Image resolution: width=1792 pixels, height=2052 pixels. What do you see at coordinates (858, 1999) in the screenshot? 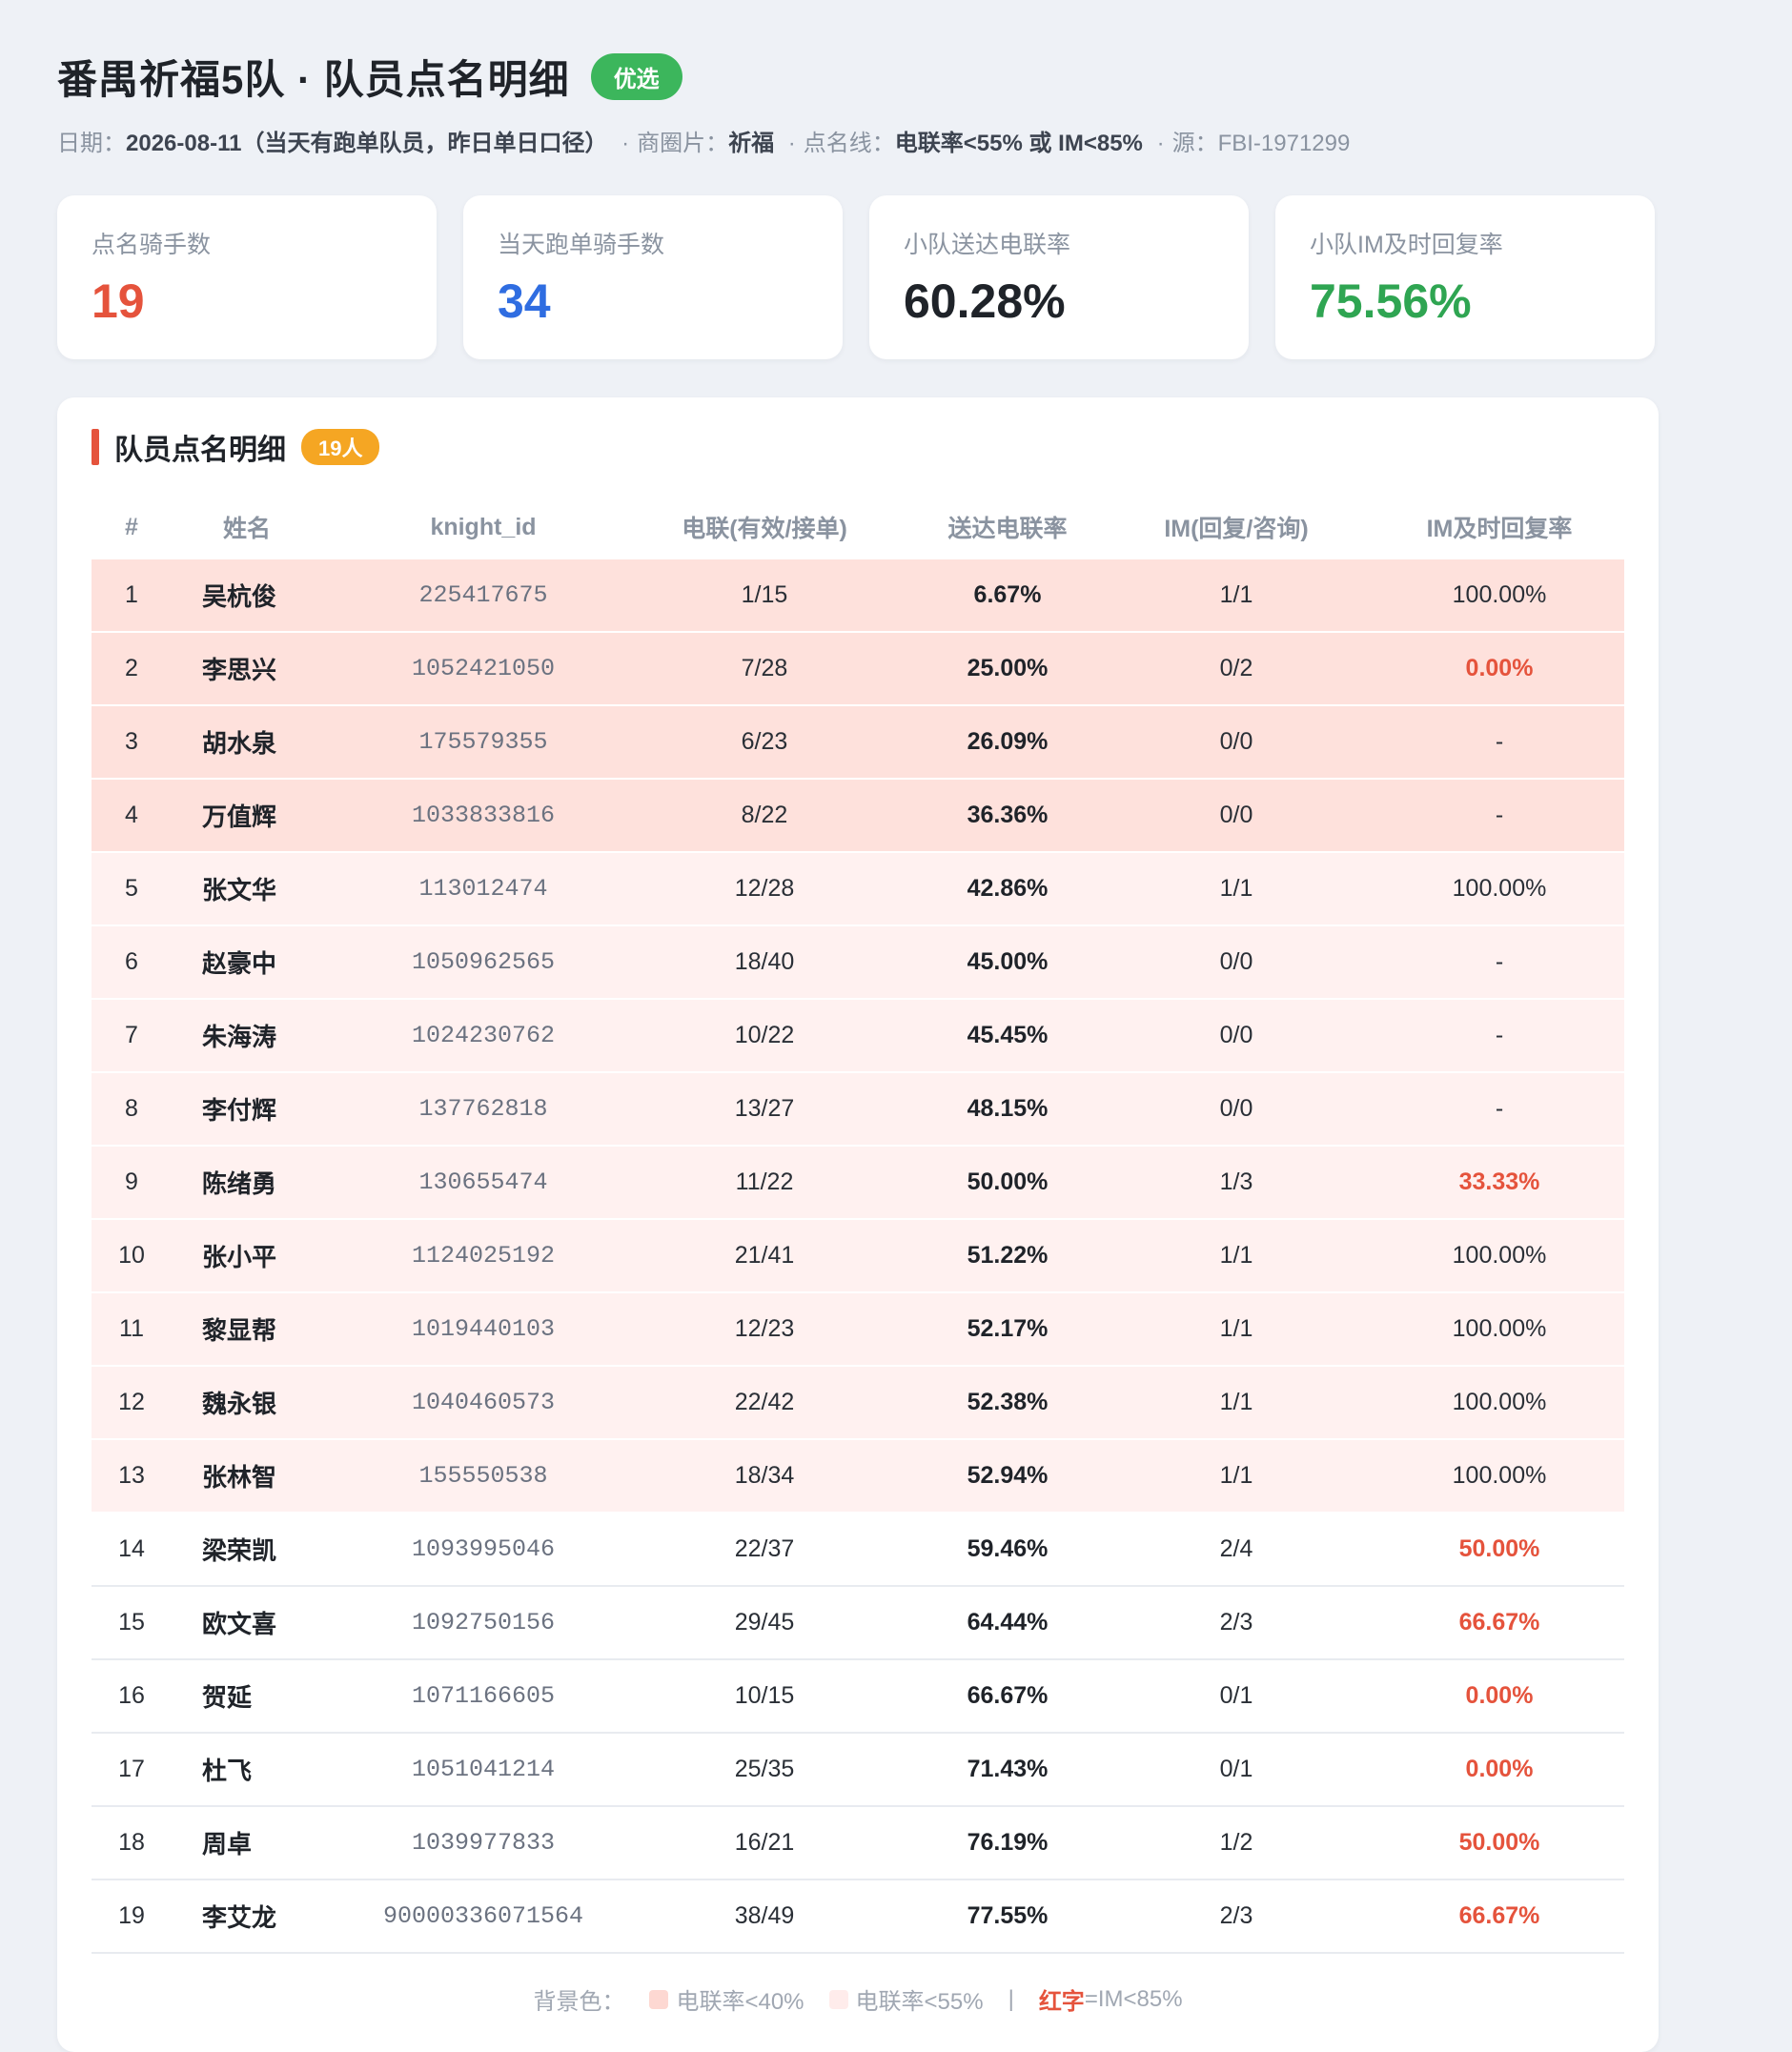
I see `legend: 背景色： 电联率<40% 电联率<55% | 红字 =IM<85%` at bounding box center [858, 1999].